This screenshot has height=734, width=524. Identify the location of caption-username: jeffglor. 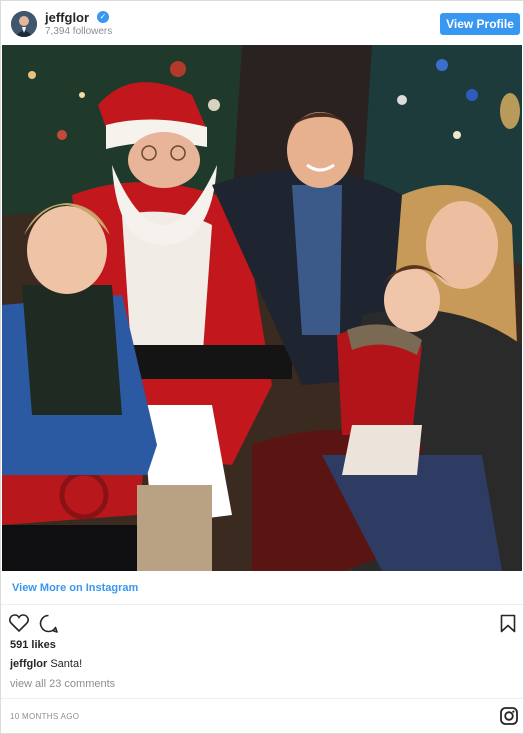
(28, 664).